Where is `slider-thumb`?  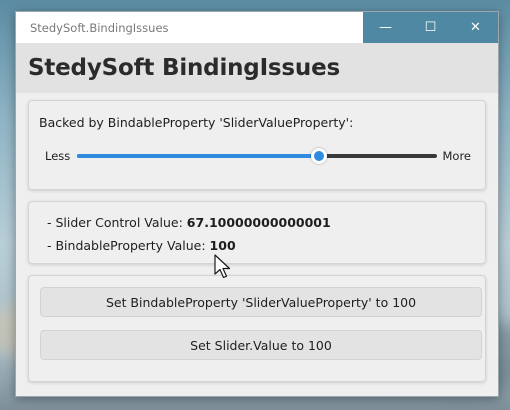 slider-thumb is located at coordinates (318, 156).